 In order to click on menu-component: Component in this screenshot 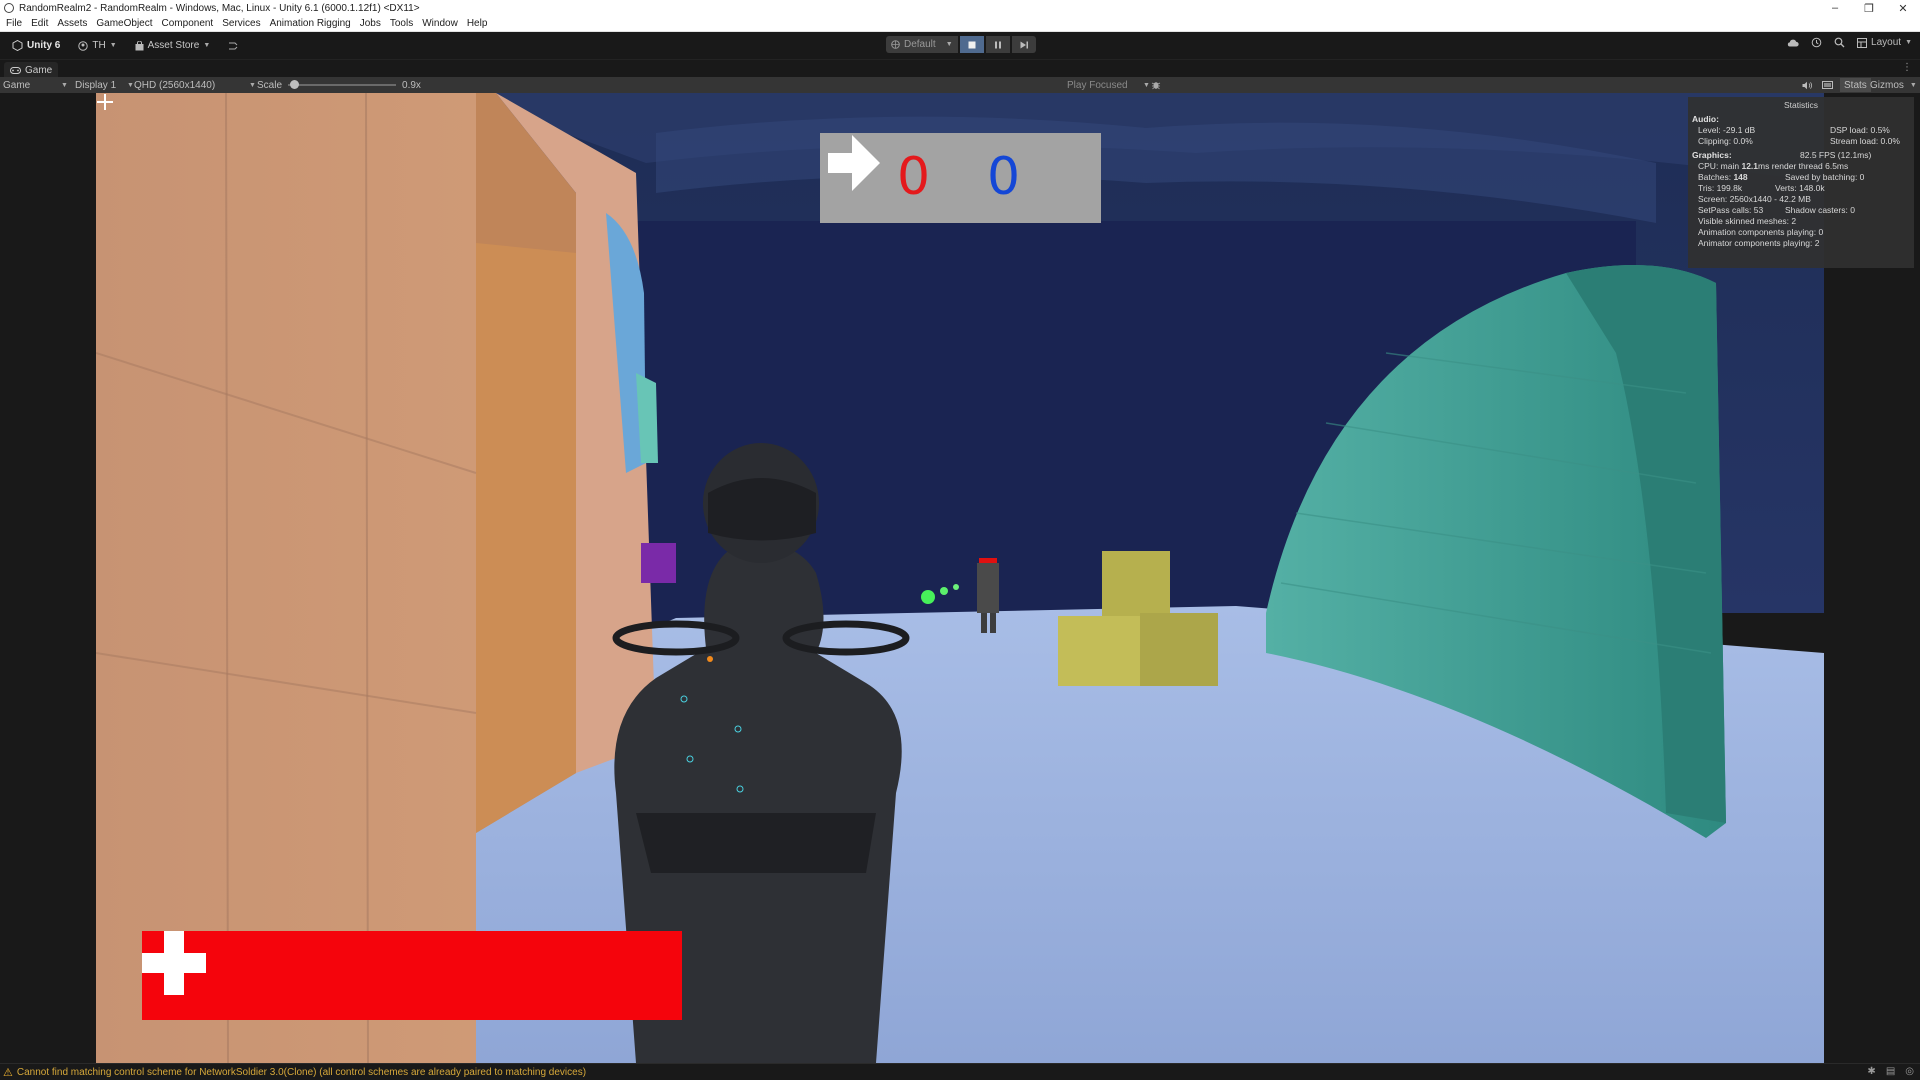, I will do `click(188, 23)`.